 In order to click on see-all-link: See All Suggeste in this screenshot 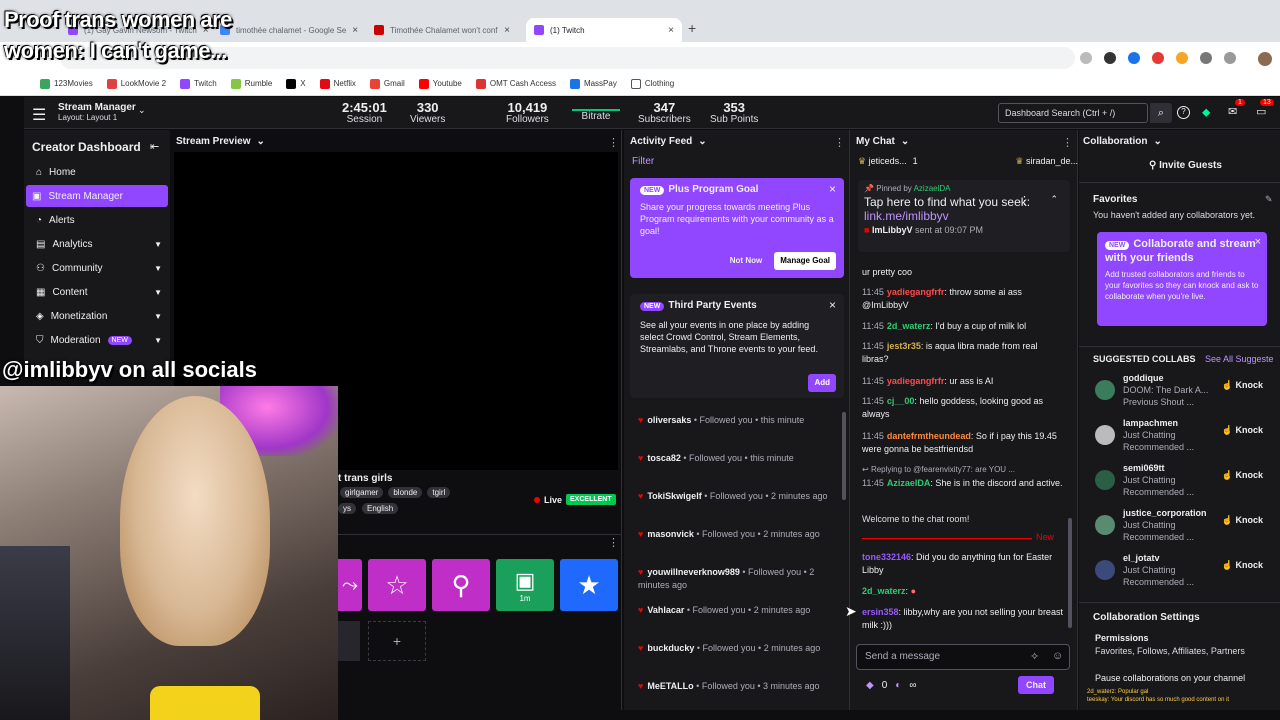, I will do `click(1239, 359)`.